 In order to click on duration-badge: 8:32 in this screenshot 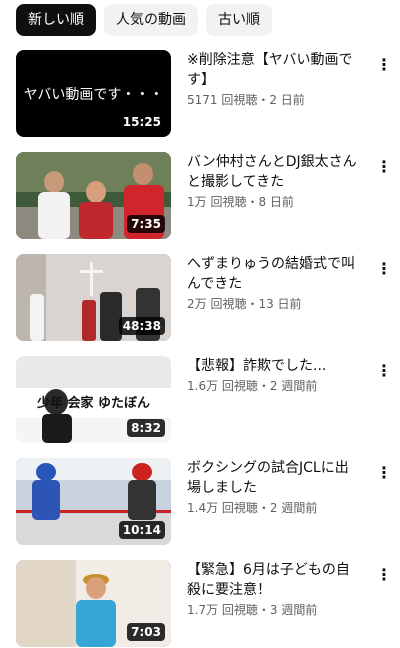, I will do `click(146, 428)`.